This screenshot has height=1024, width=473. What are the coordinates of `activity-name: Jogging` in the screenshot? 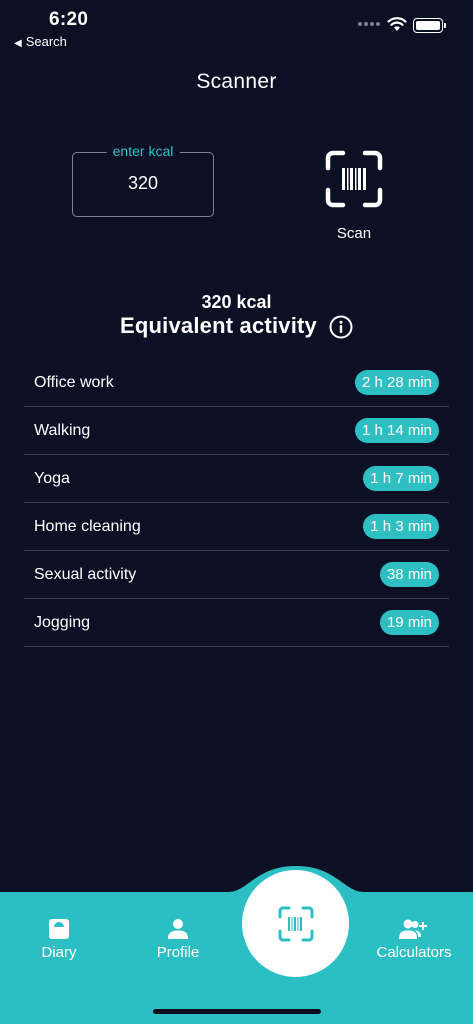 It's located at (62, 622).